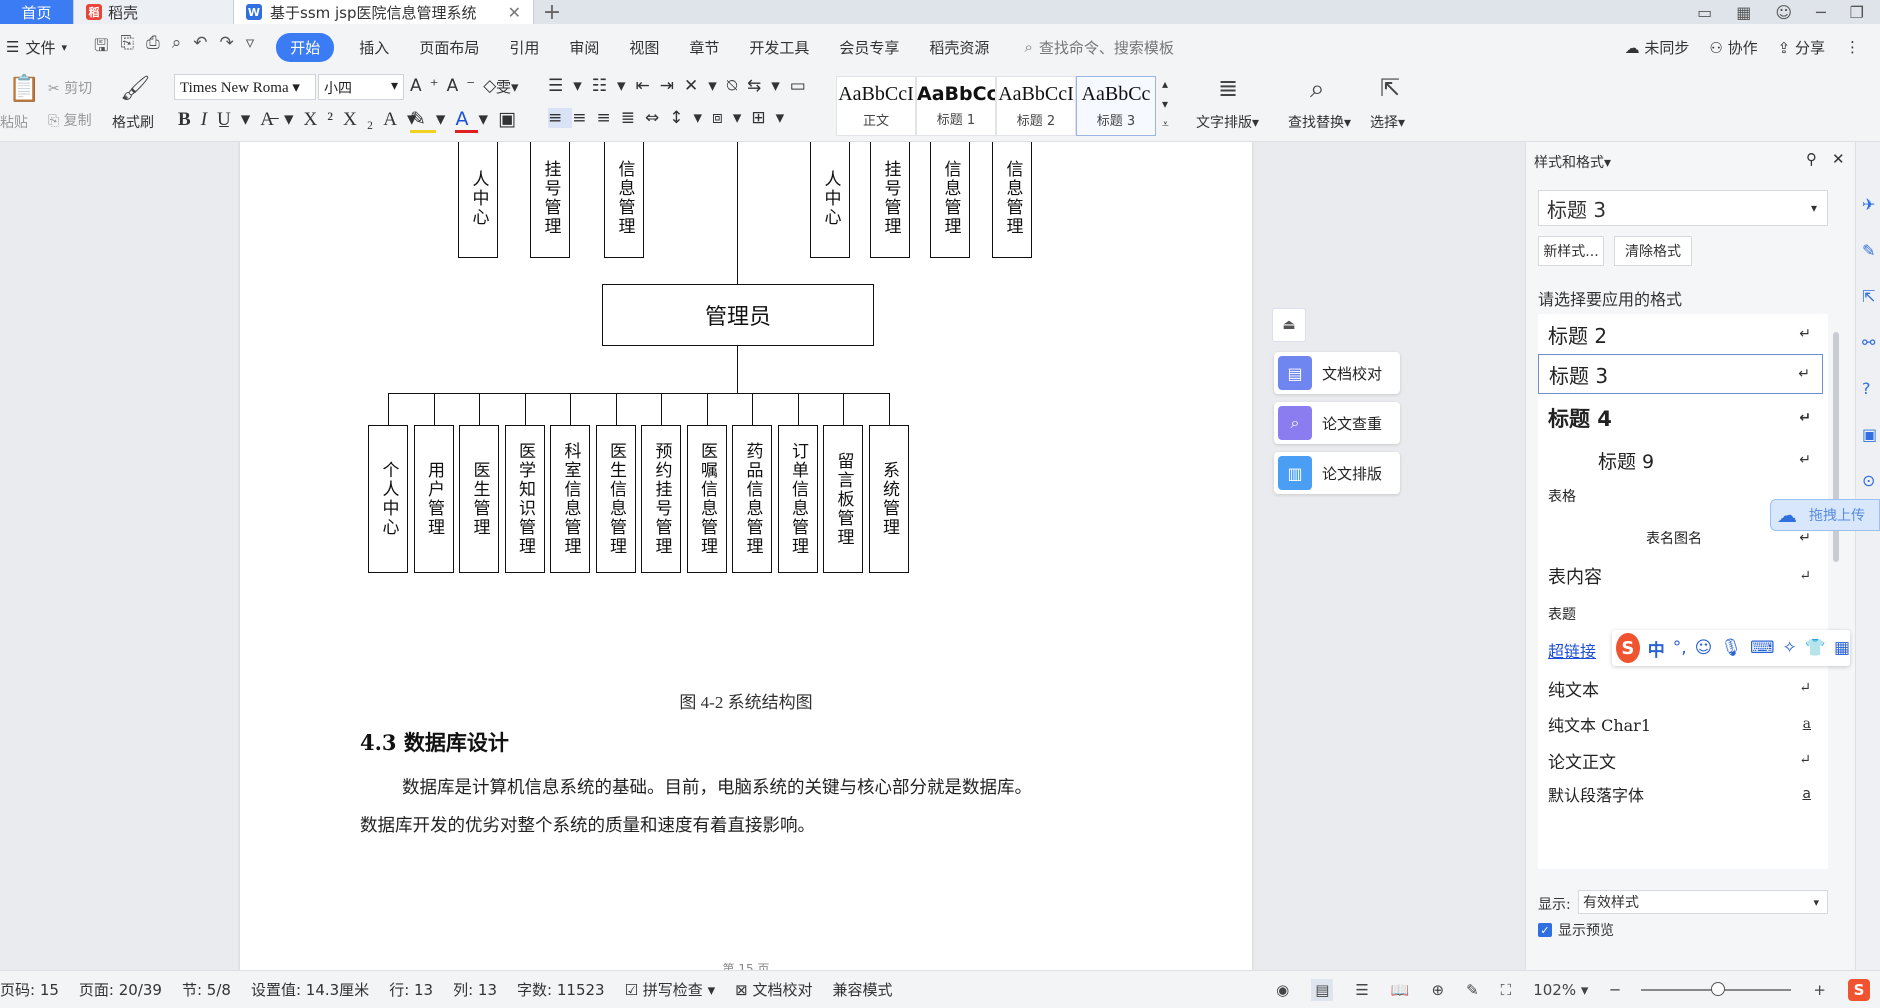 This screenshot has height=1008, width=1880. What do you see at coordinates (101, 47) in the screenshot?
I see `save-icon: 🖫` at bounding box center [101, 47].